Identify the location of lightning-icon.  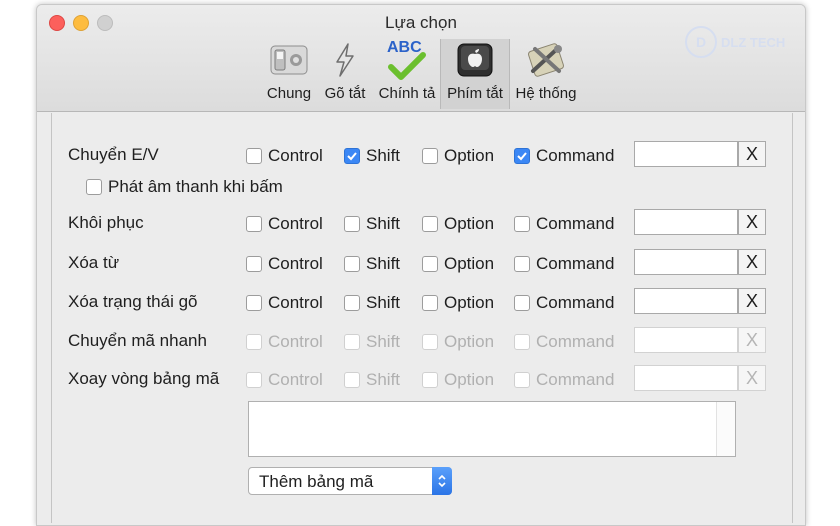
(345, 60).